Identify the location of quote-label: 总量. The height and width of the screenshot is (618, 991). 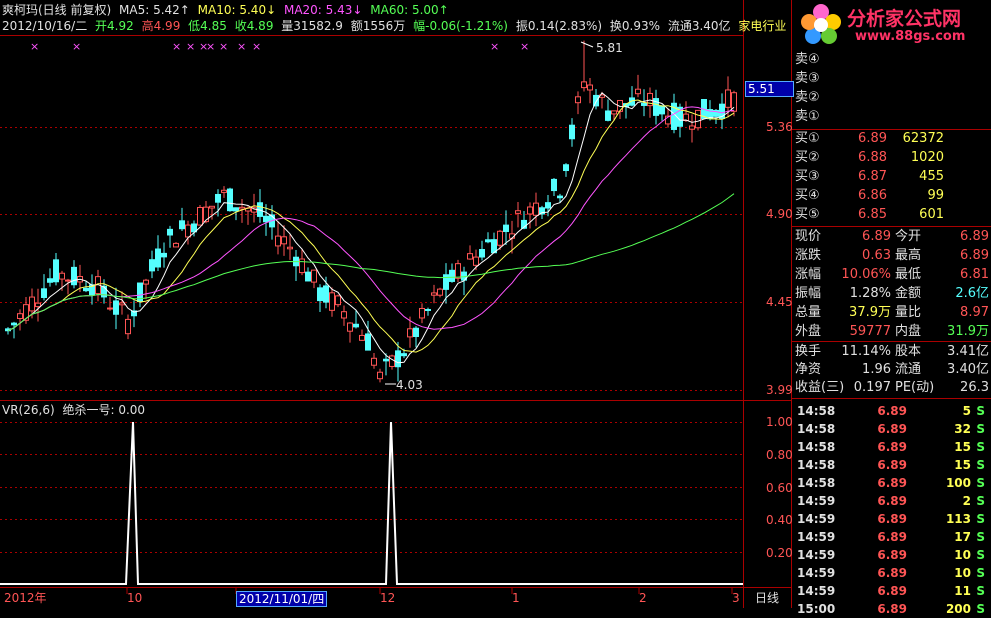
(808, 312).